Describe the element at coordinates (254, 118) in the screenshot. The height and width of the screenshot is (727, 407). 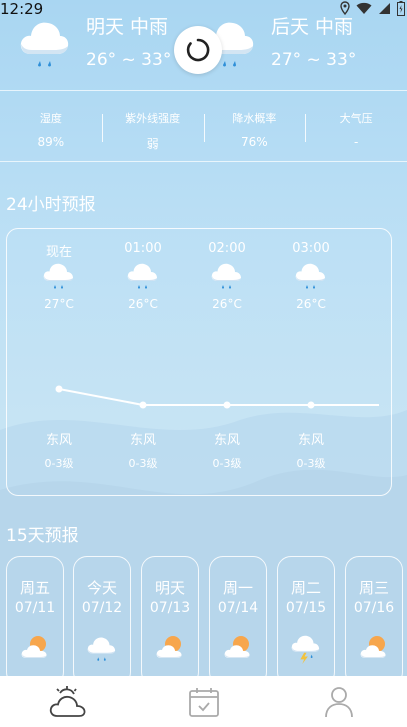
I see `stat-label: 降水概率` at that location.